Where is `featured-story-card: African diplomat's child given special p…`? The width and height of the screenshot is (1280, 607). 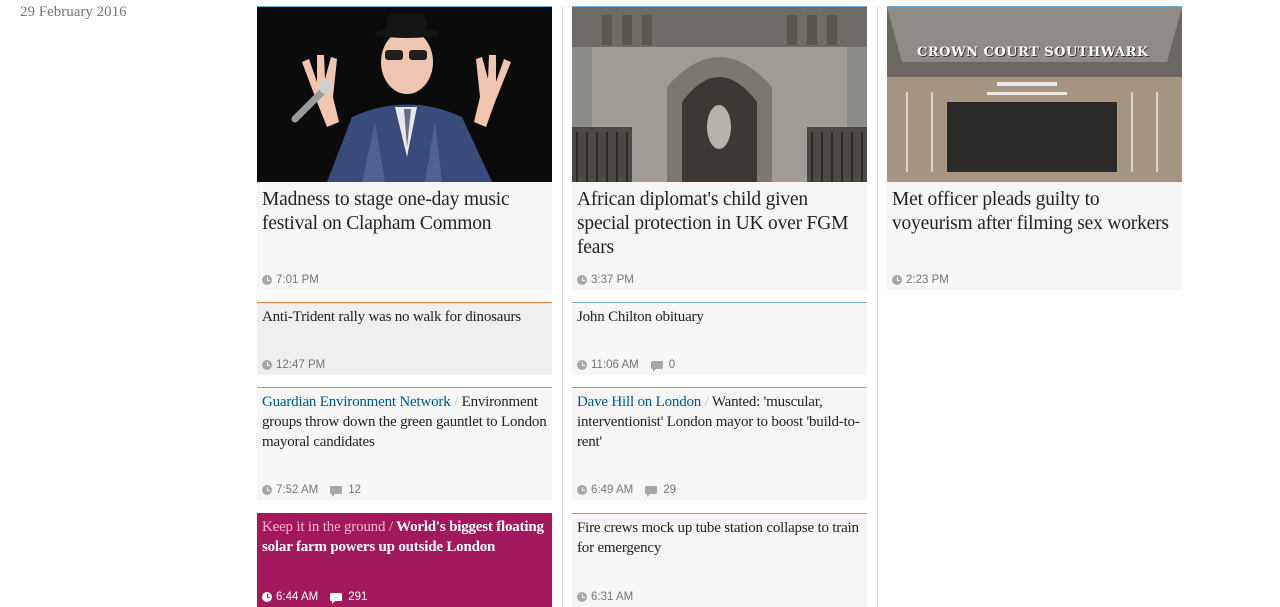
featured-story-card: African diplomat's child given special p… is located at coordinates (719, 148).